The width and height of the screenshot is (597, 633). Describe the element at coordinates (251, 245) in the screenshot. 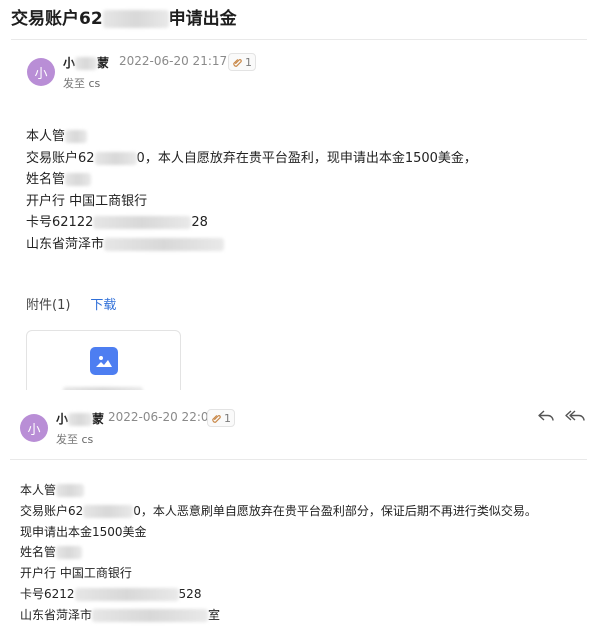

I see `body-line: 山东省菏泽市` at that location.